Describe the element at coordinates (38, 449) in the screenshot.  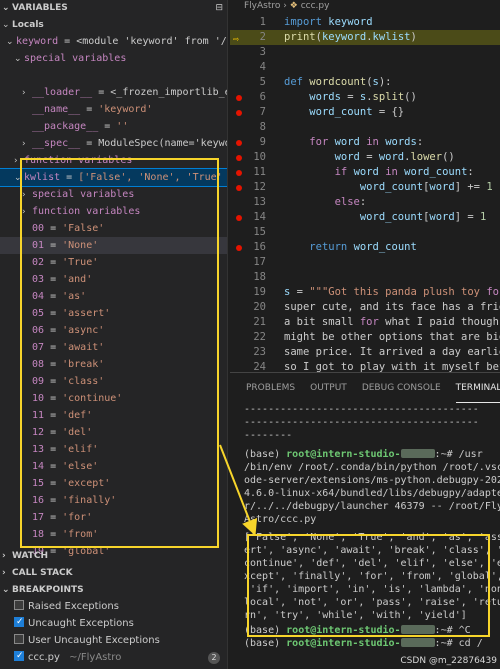
I see `variable-name: 13` at that location.